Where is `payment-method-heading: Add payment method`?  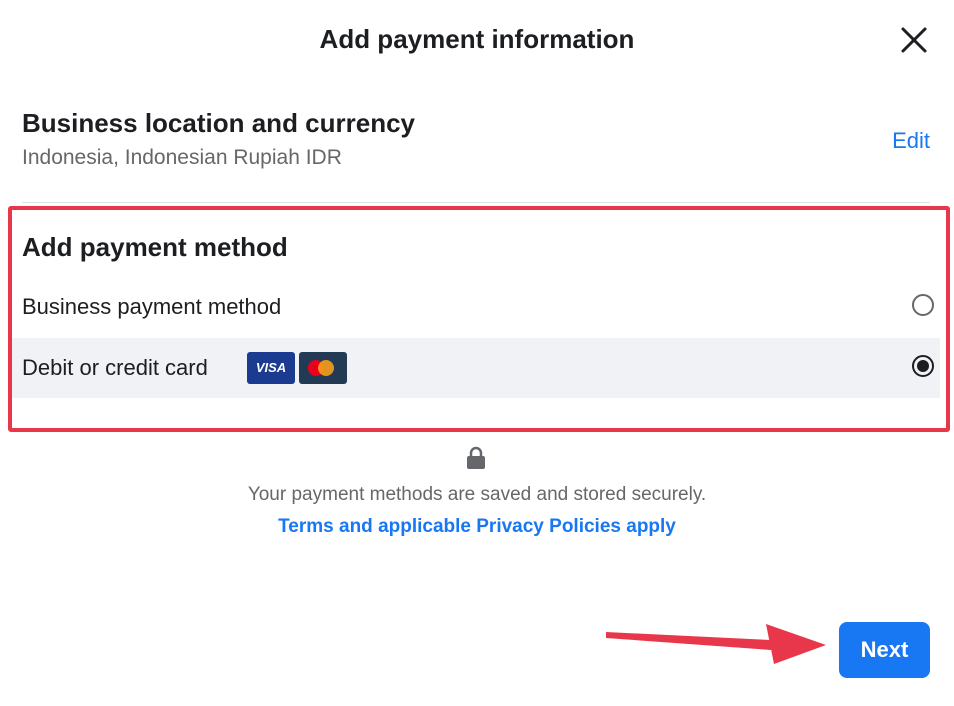
payment-method-heading: Add payment method is located at coordinates (155, 247).